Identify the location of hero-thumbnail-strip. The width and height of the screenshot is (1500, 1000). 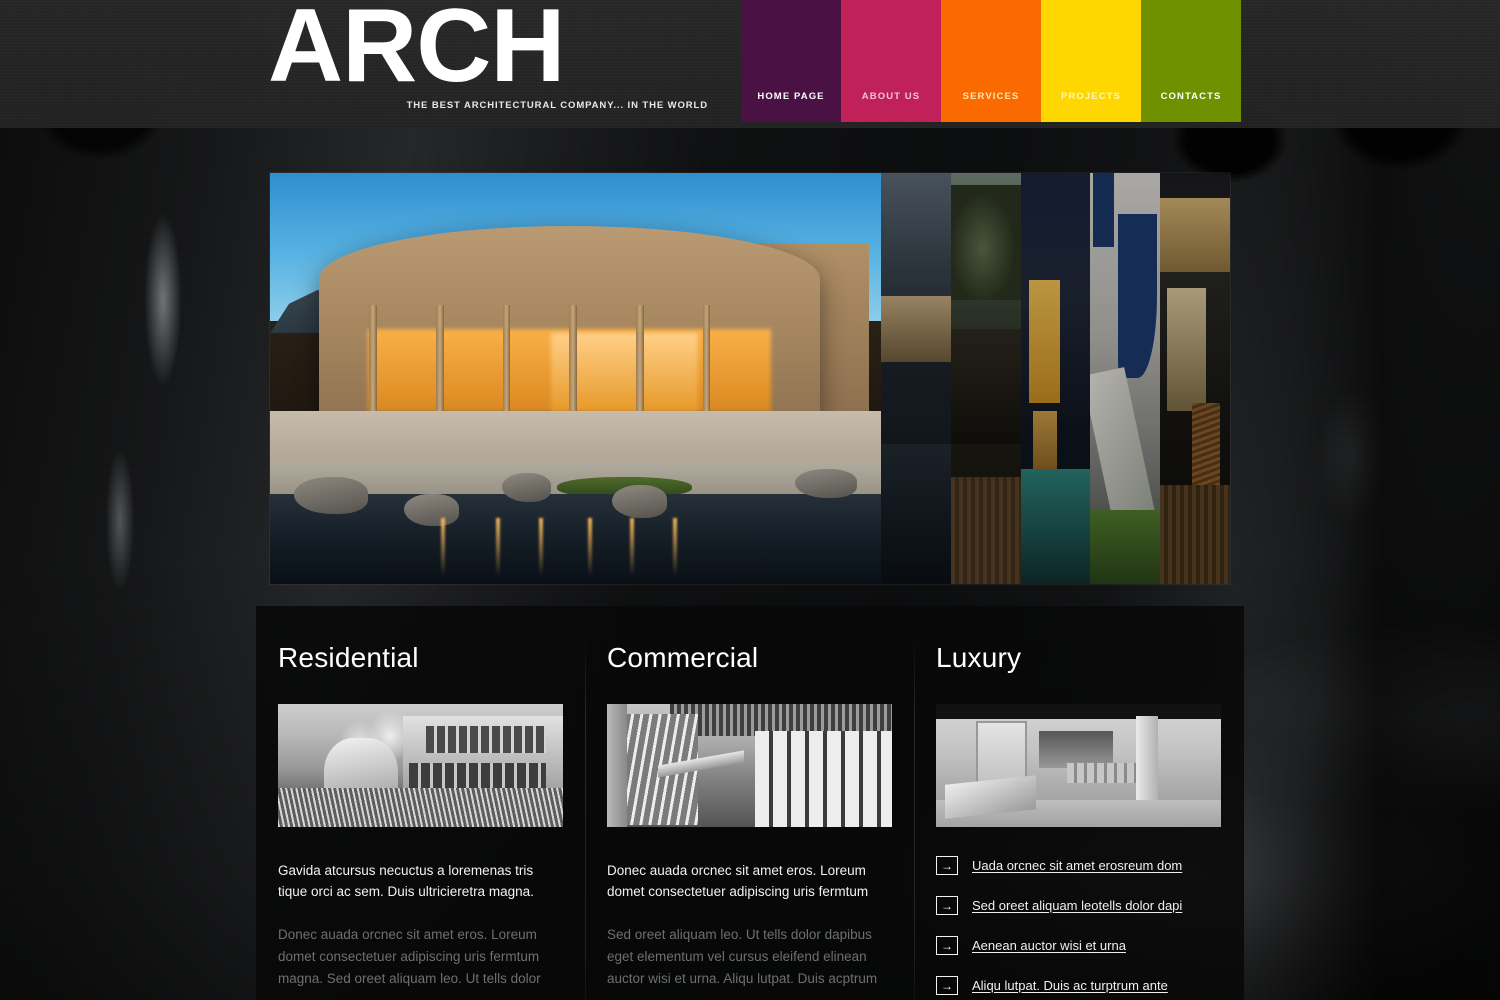
(1055, 378).